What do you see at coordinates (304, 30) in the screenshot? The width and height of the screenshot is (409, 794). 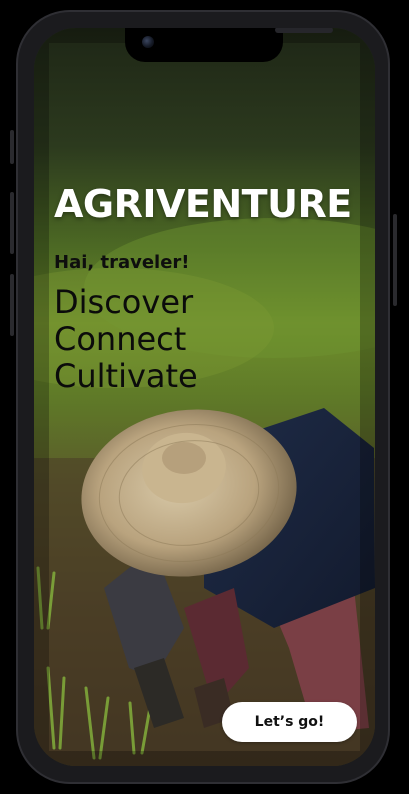 I see `speaker-grille` at bounding box center [304, 30].